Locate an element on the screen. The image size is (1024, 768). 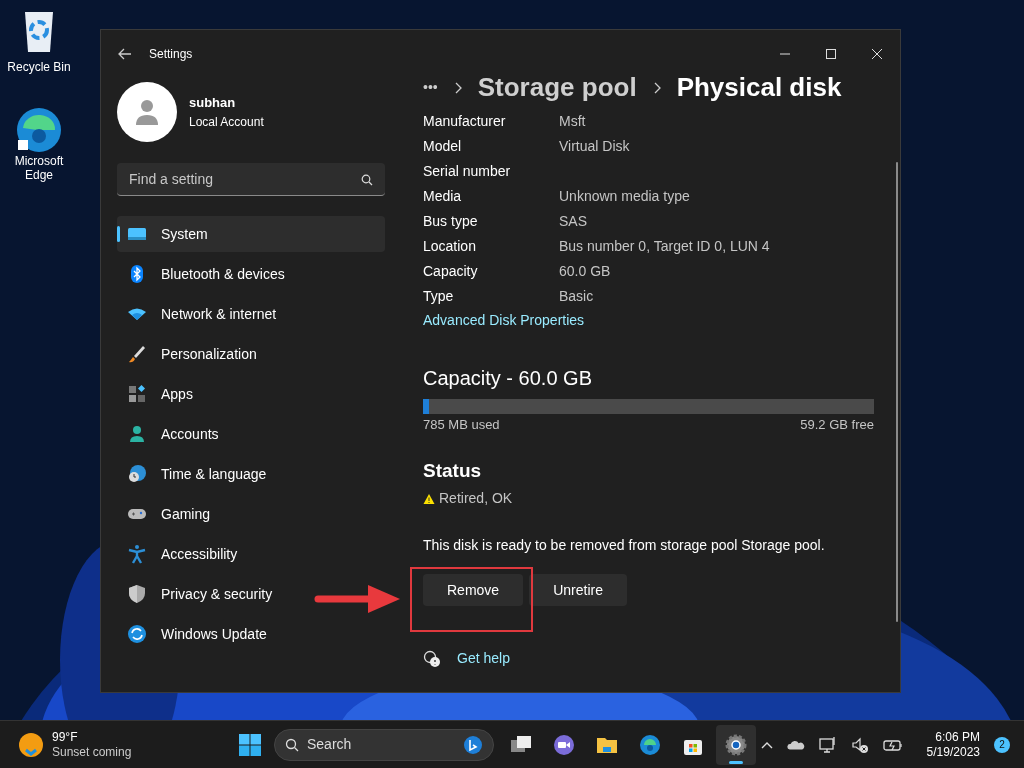
chat-bubble-icon is located at coordinates (473, 744).